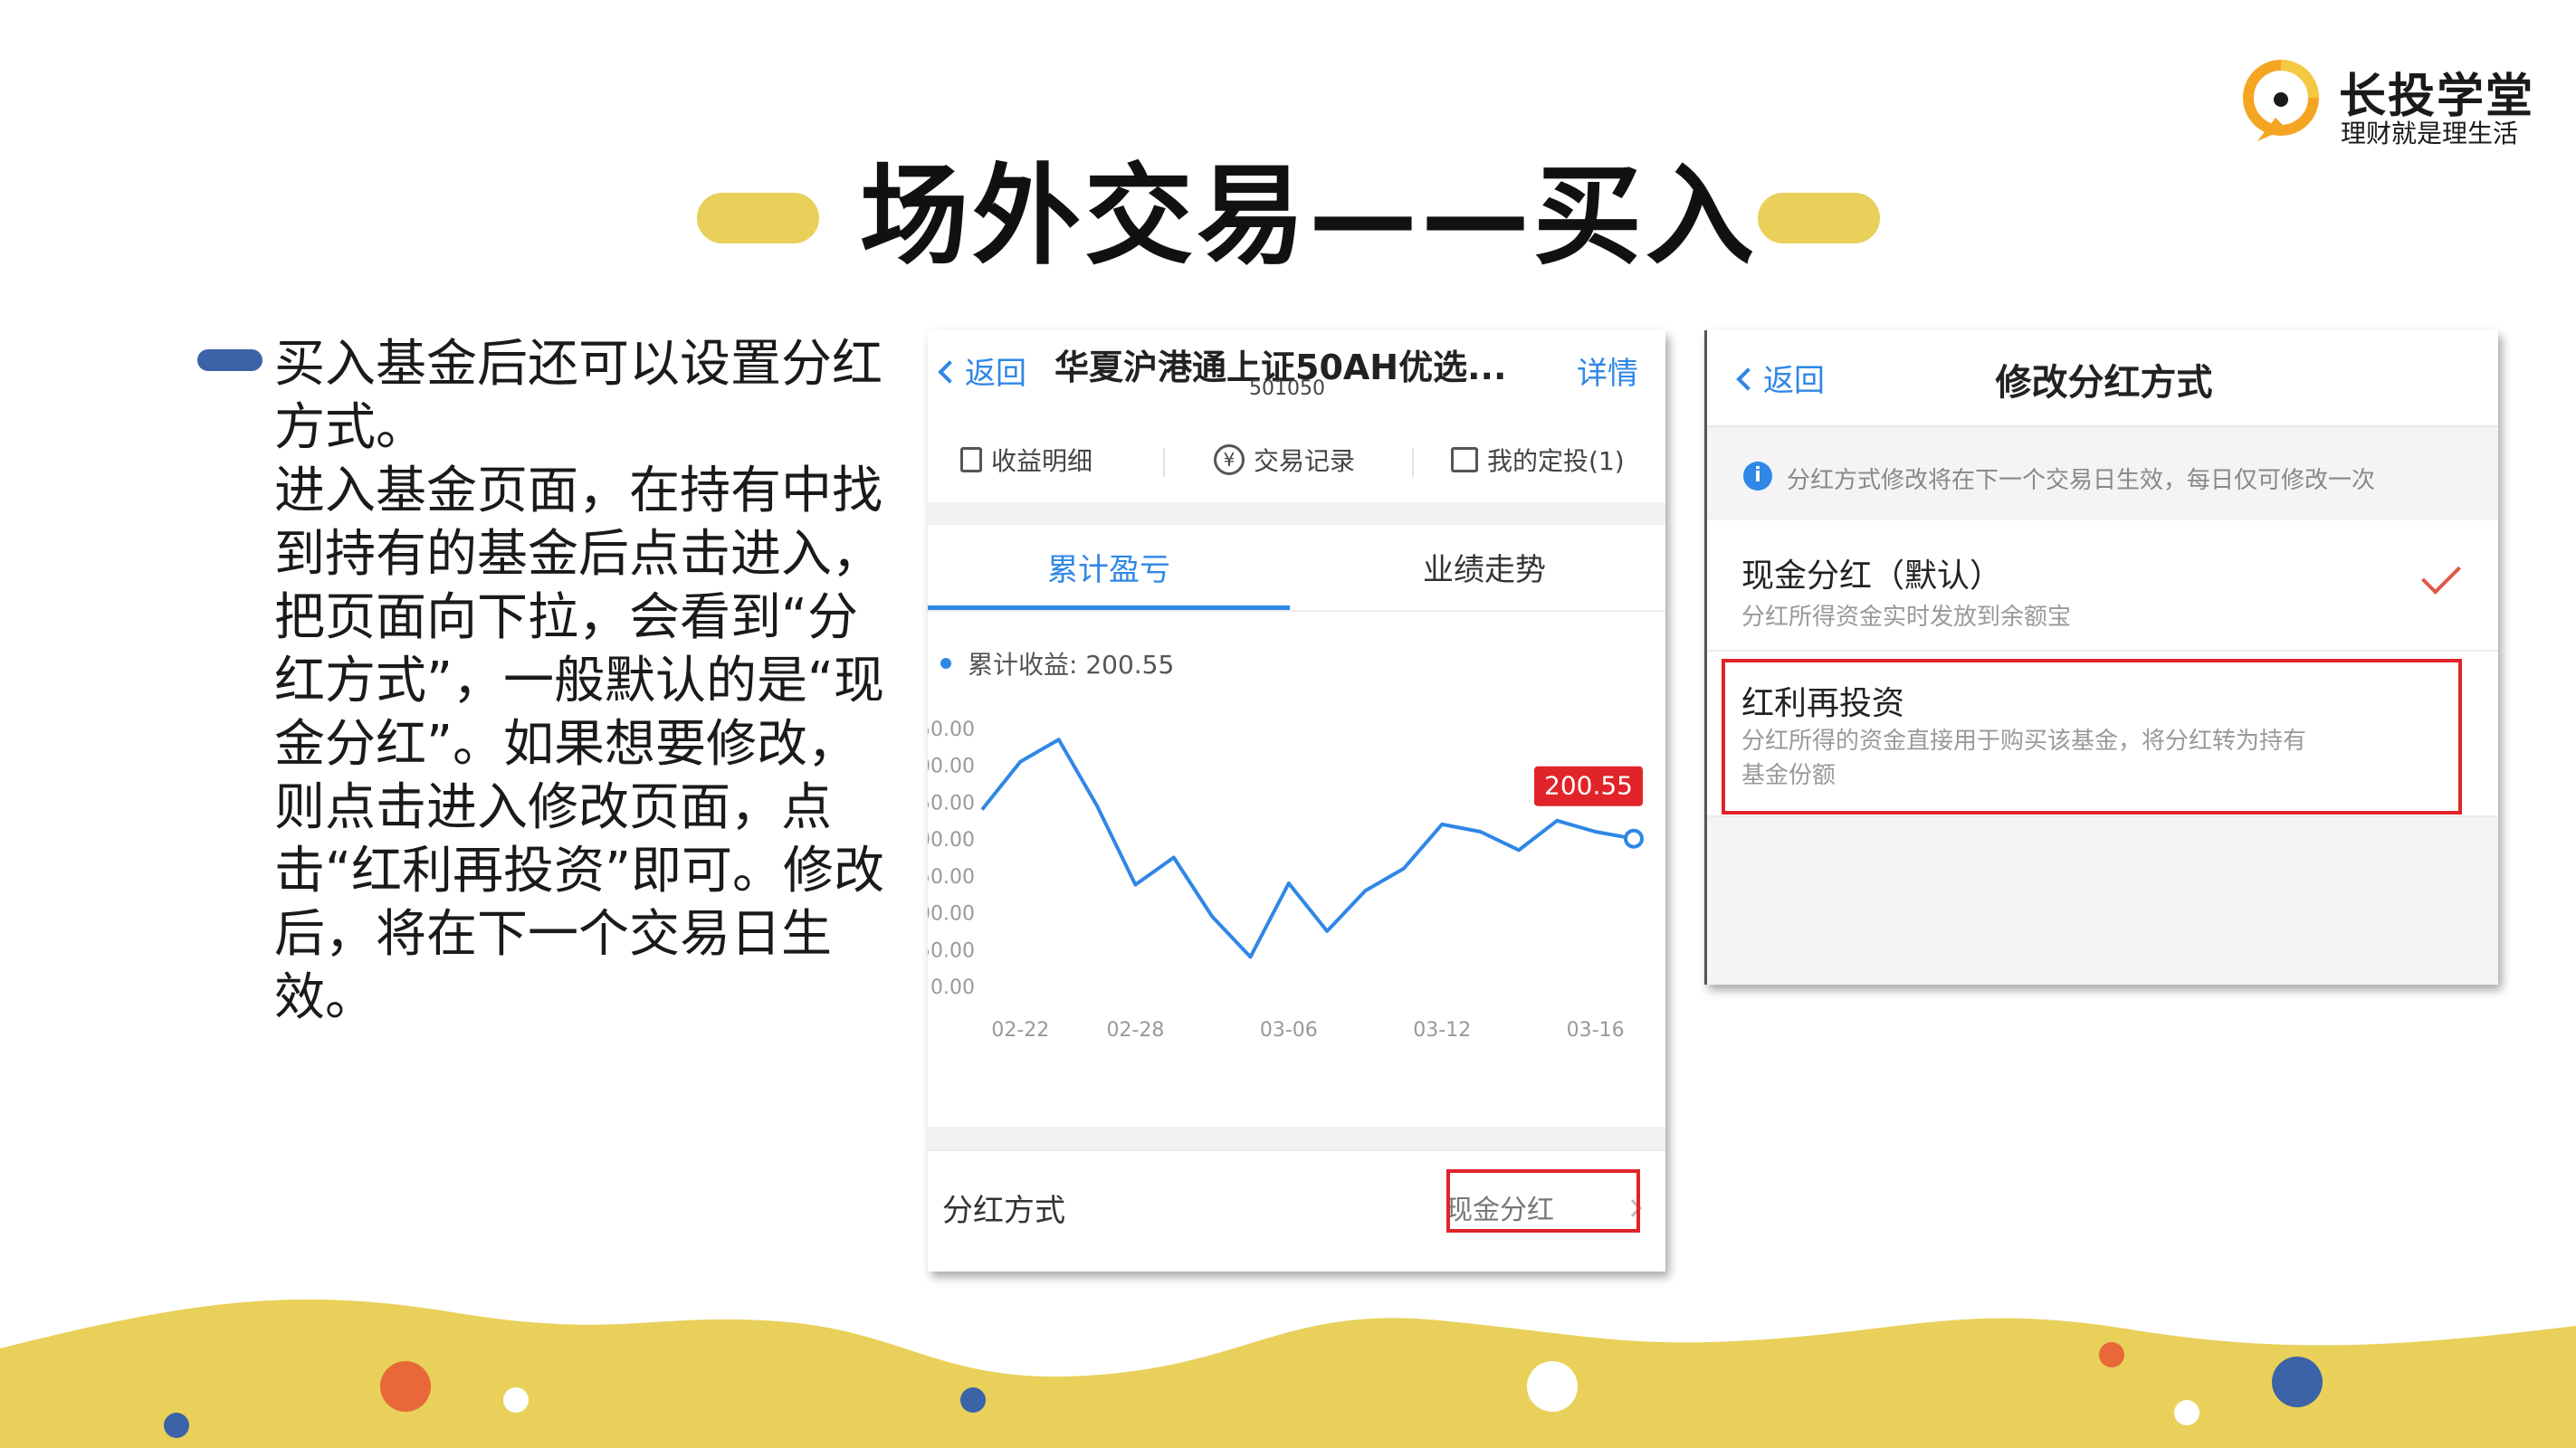 The width and height of the screenshot is (2576, 1448). I want to click on y-tick-label: 250.00, so click(951, 803).